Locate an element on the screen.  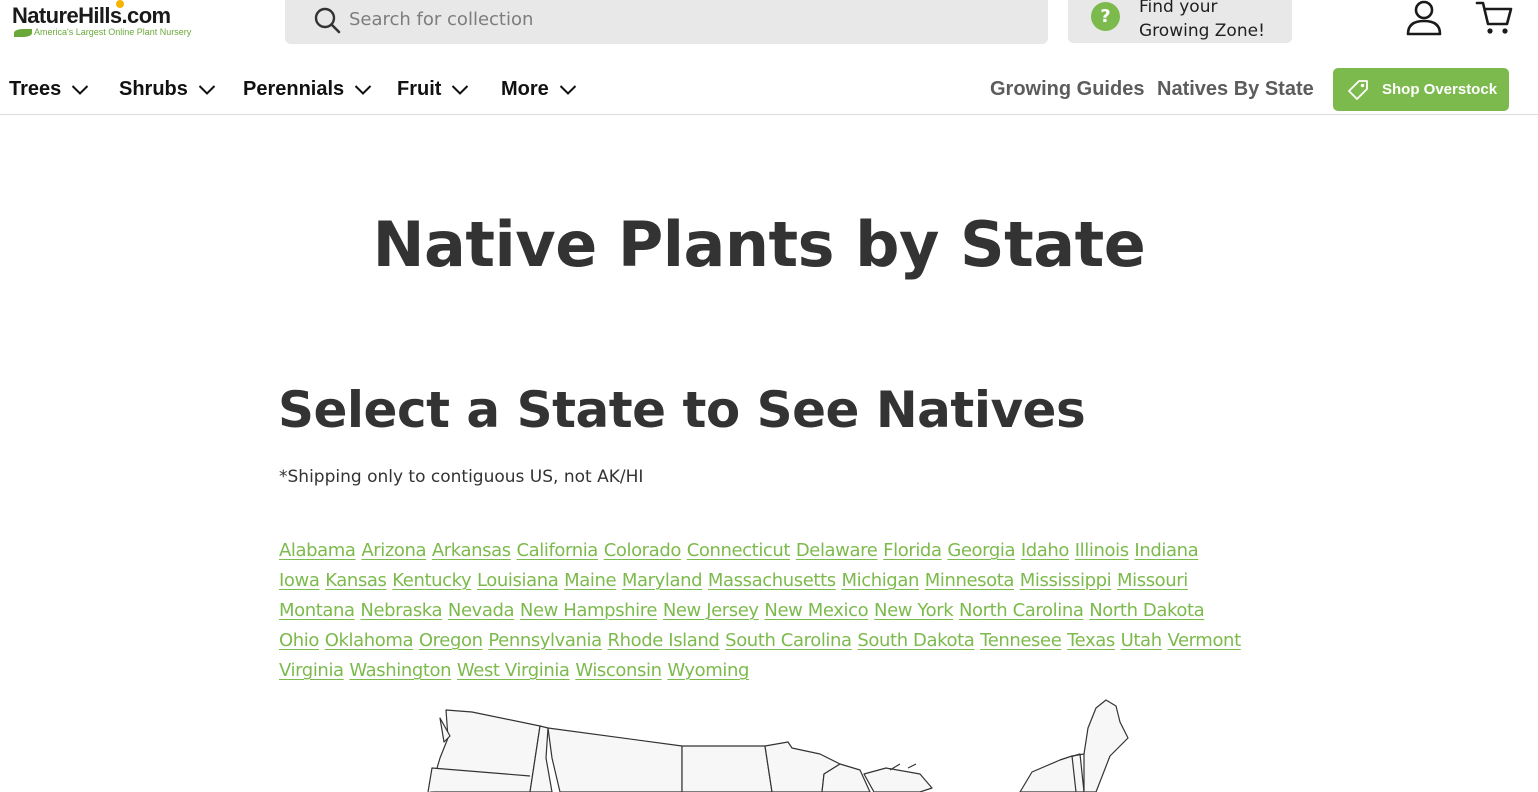
state-link-new-york: New York is located at coordinates (914, 610).